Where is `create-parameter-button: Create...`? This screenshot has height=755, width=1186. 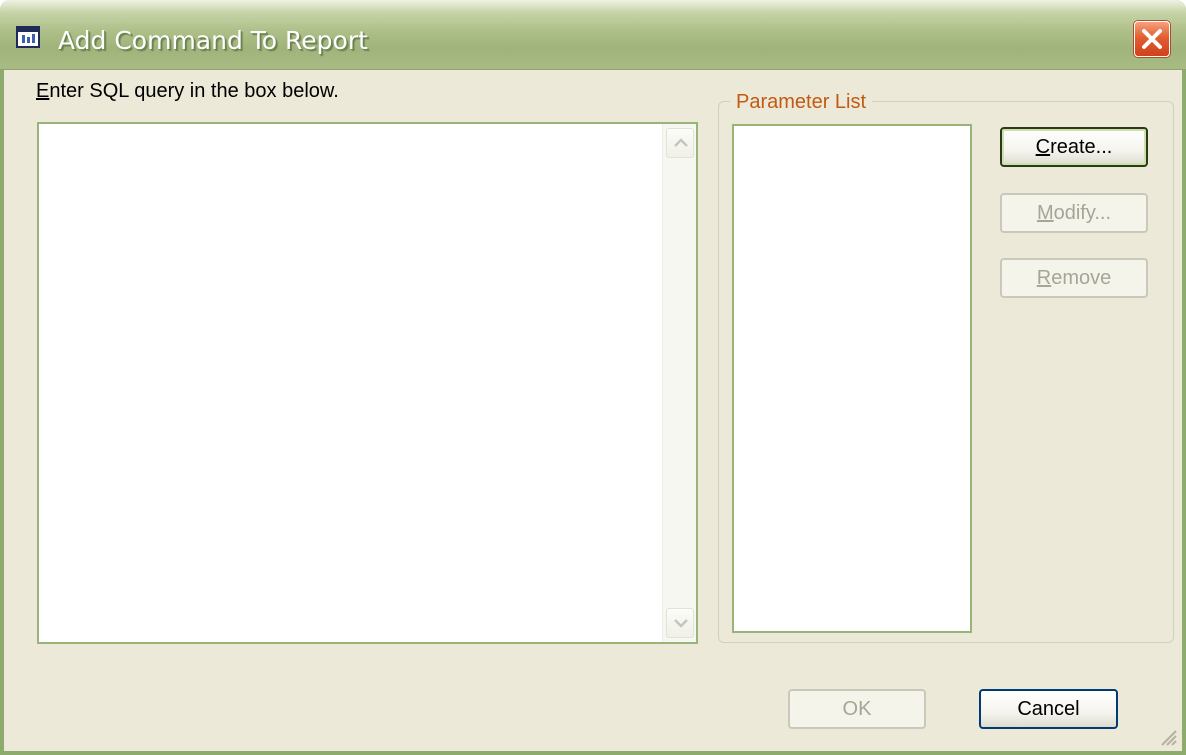 create-parameter-button: Create... is located at coordinates (1074, 147).